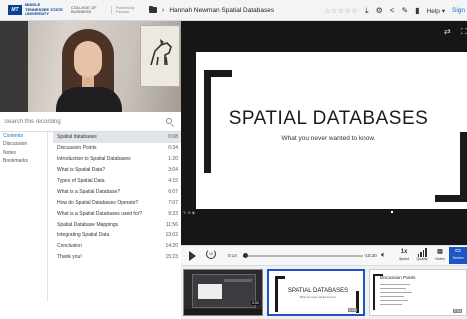 The image size is (467, 319). What do you see at coordinates (223, 292) in the screenshot?
I see `thumbnail-screen: 0:00` at bounding box center [223, 292].